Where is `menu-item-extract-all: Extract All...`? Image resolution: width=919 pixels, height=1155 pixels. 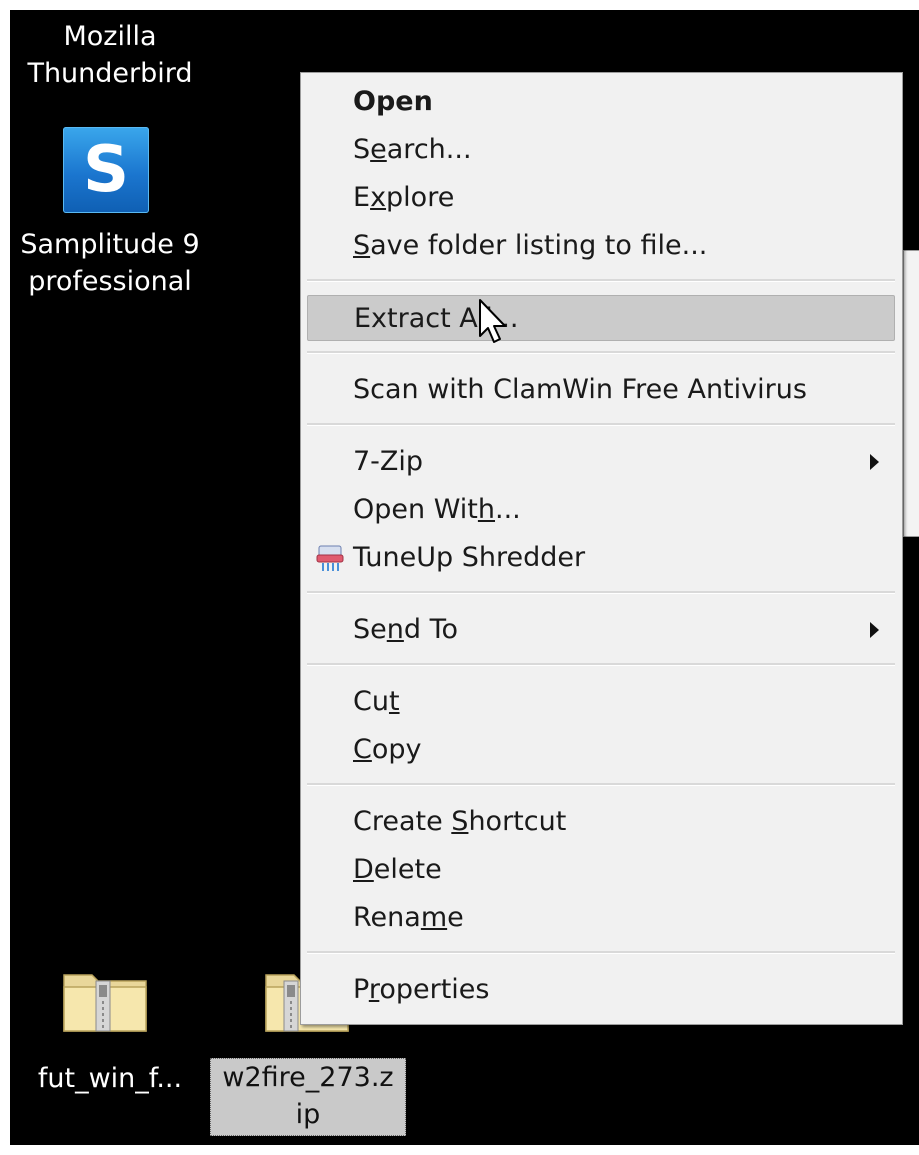
menu-item-extract-all: Extract All... is located at coordinates (601, 319).